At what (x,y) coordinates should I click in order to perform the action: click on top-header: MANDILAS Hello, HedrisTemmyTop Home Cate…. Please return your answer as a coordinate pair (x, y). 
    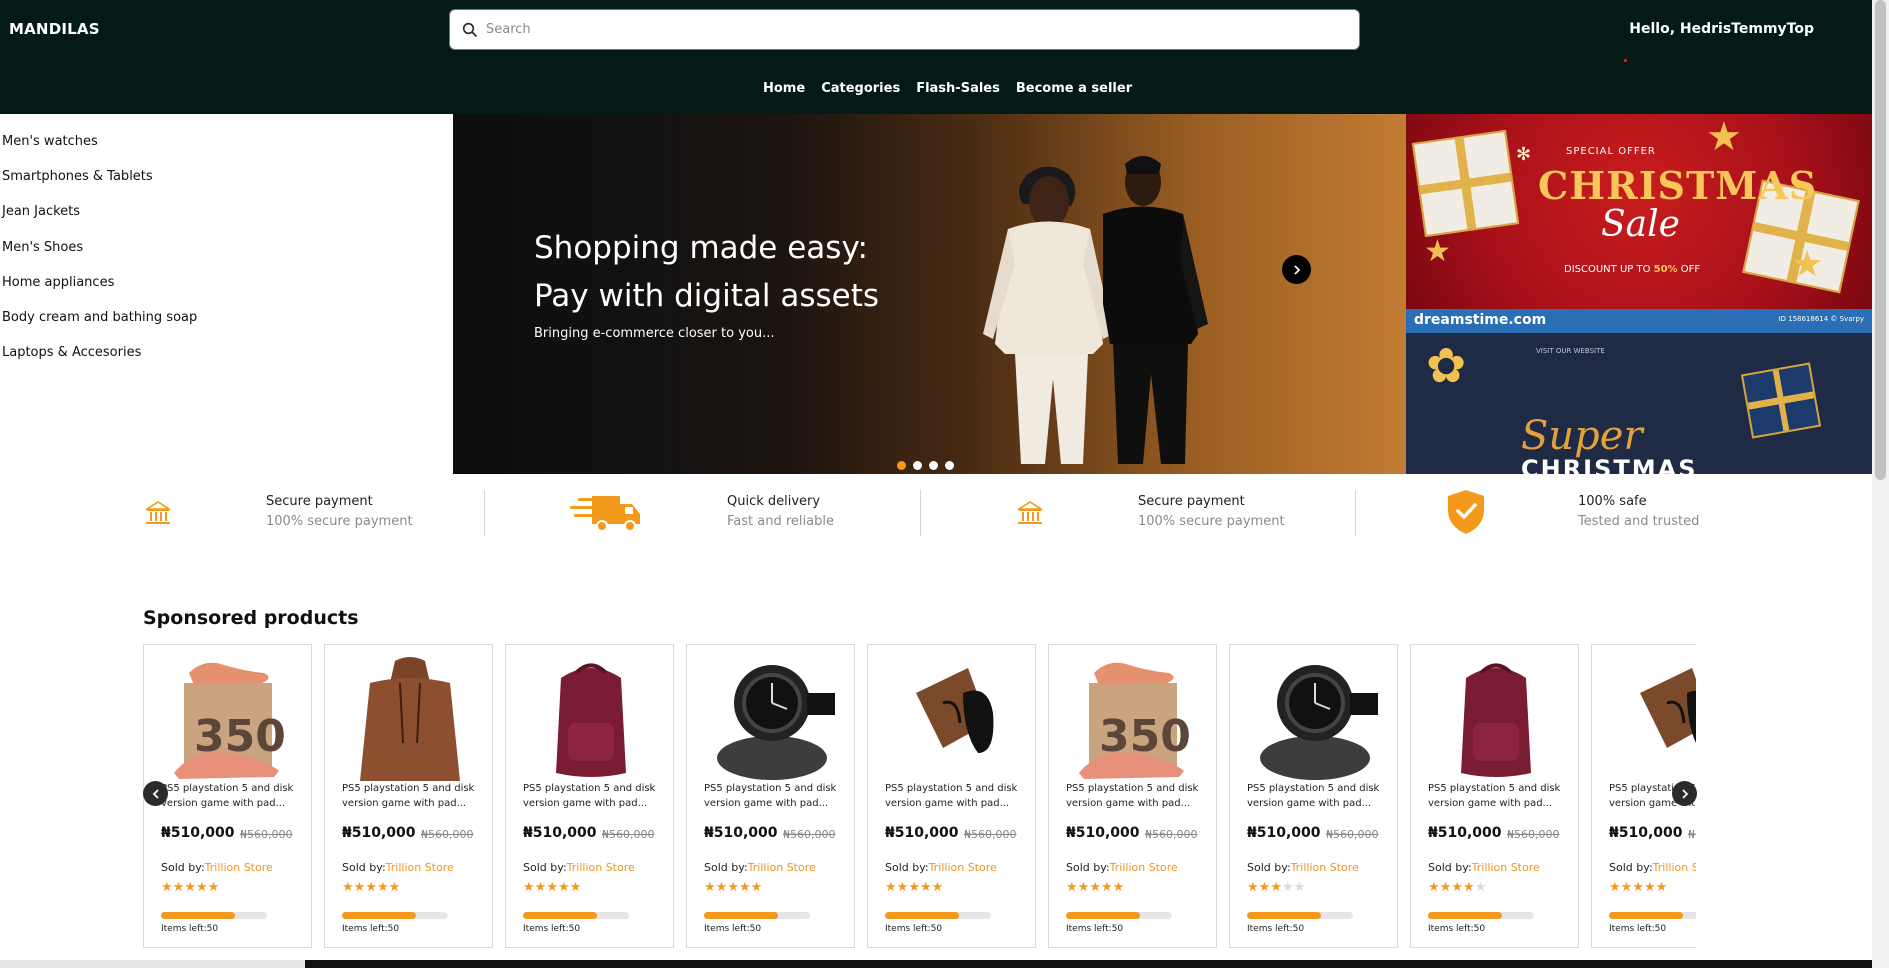
    Looking at the image, I should click on (936, 57).